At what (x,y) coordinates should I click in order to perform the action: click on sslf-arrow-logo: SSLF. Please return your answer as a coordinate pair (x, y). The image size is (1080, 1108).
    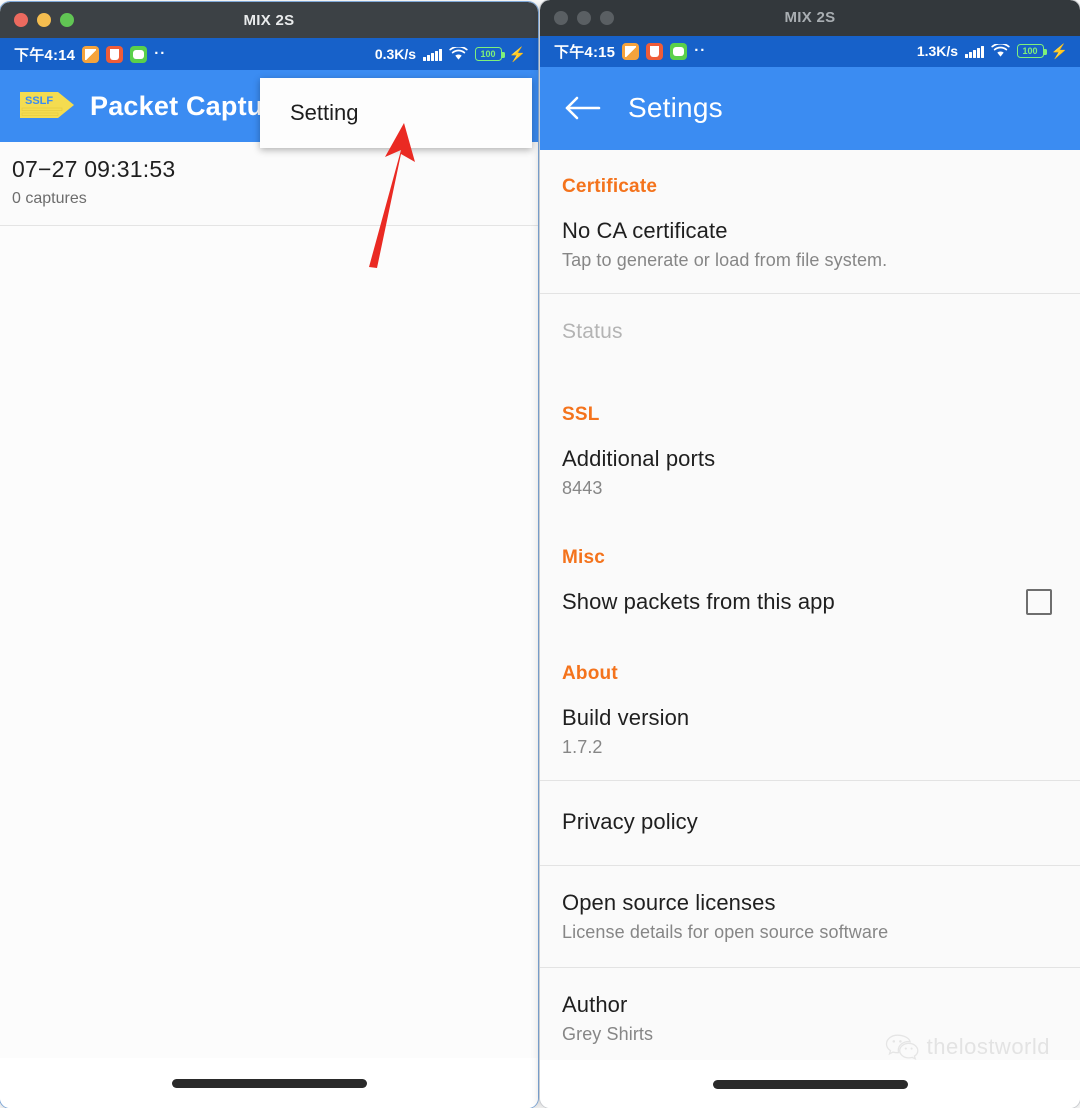
    Looking at the image, I should click on (47, 105).